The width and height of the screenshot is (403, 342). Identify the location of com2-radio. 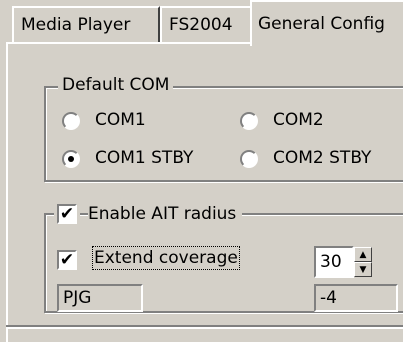
(249, 121).